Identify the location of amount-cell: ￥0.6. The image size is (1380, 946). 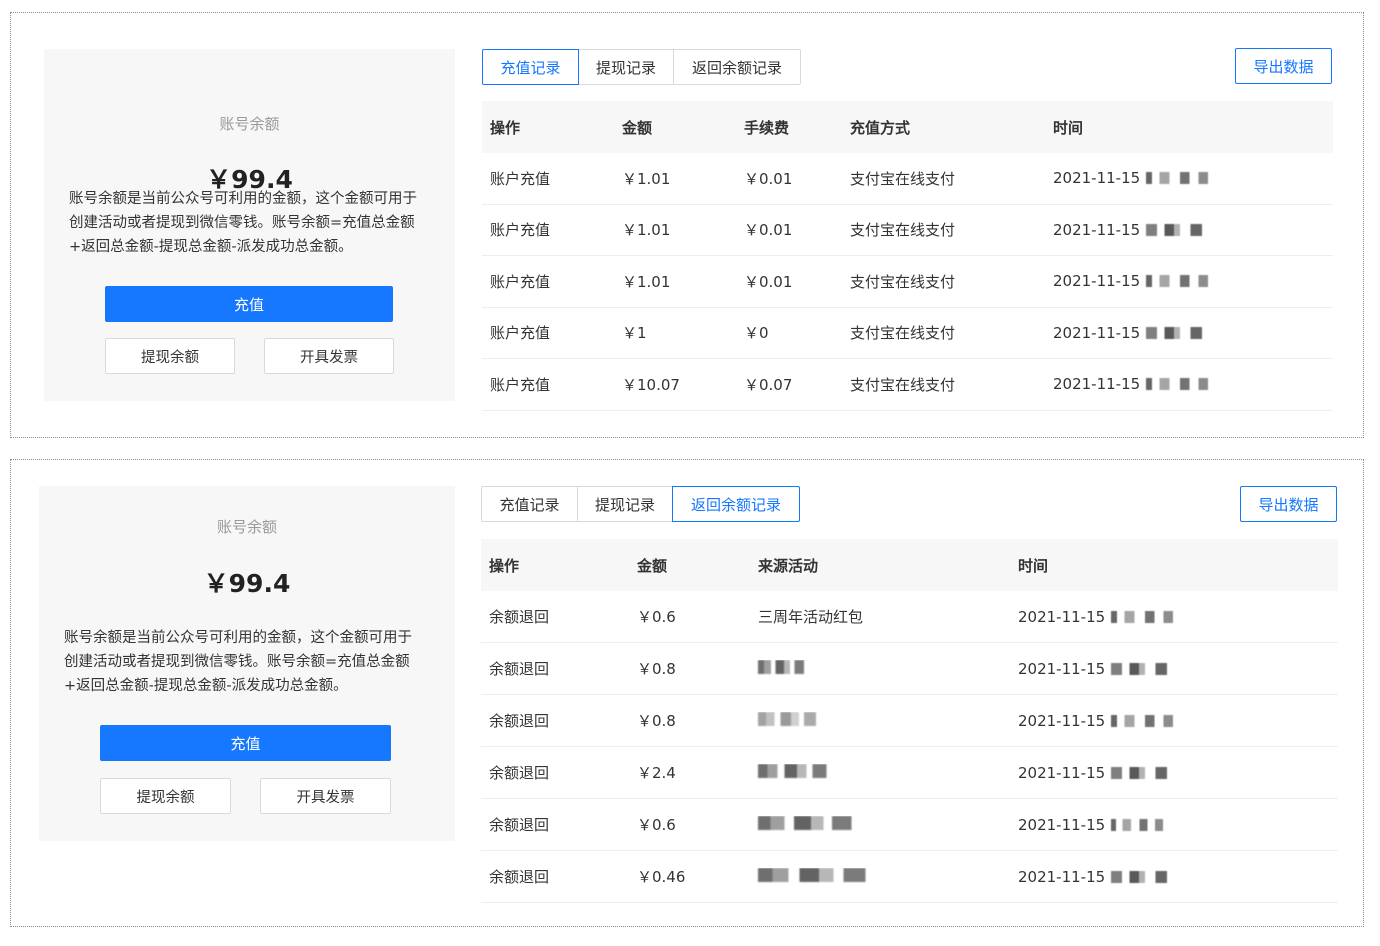
(656, 617).